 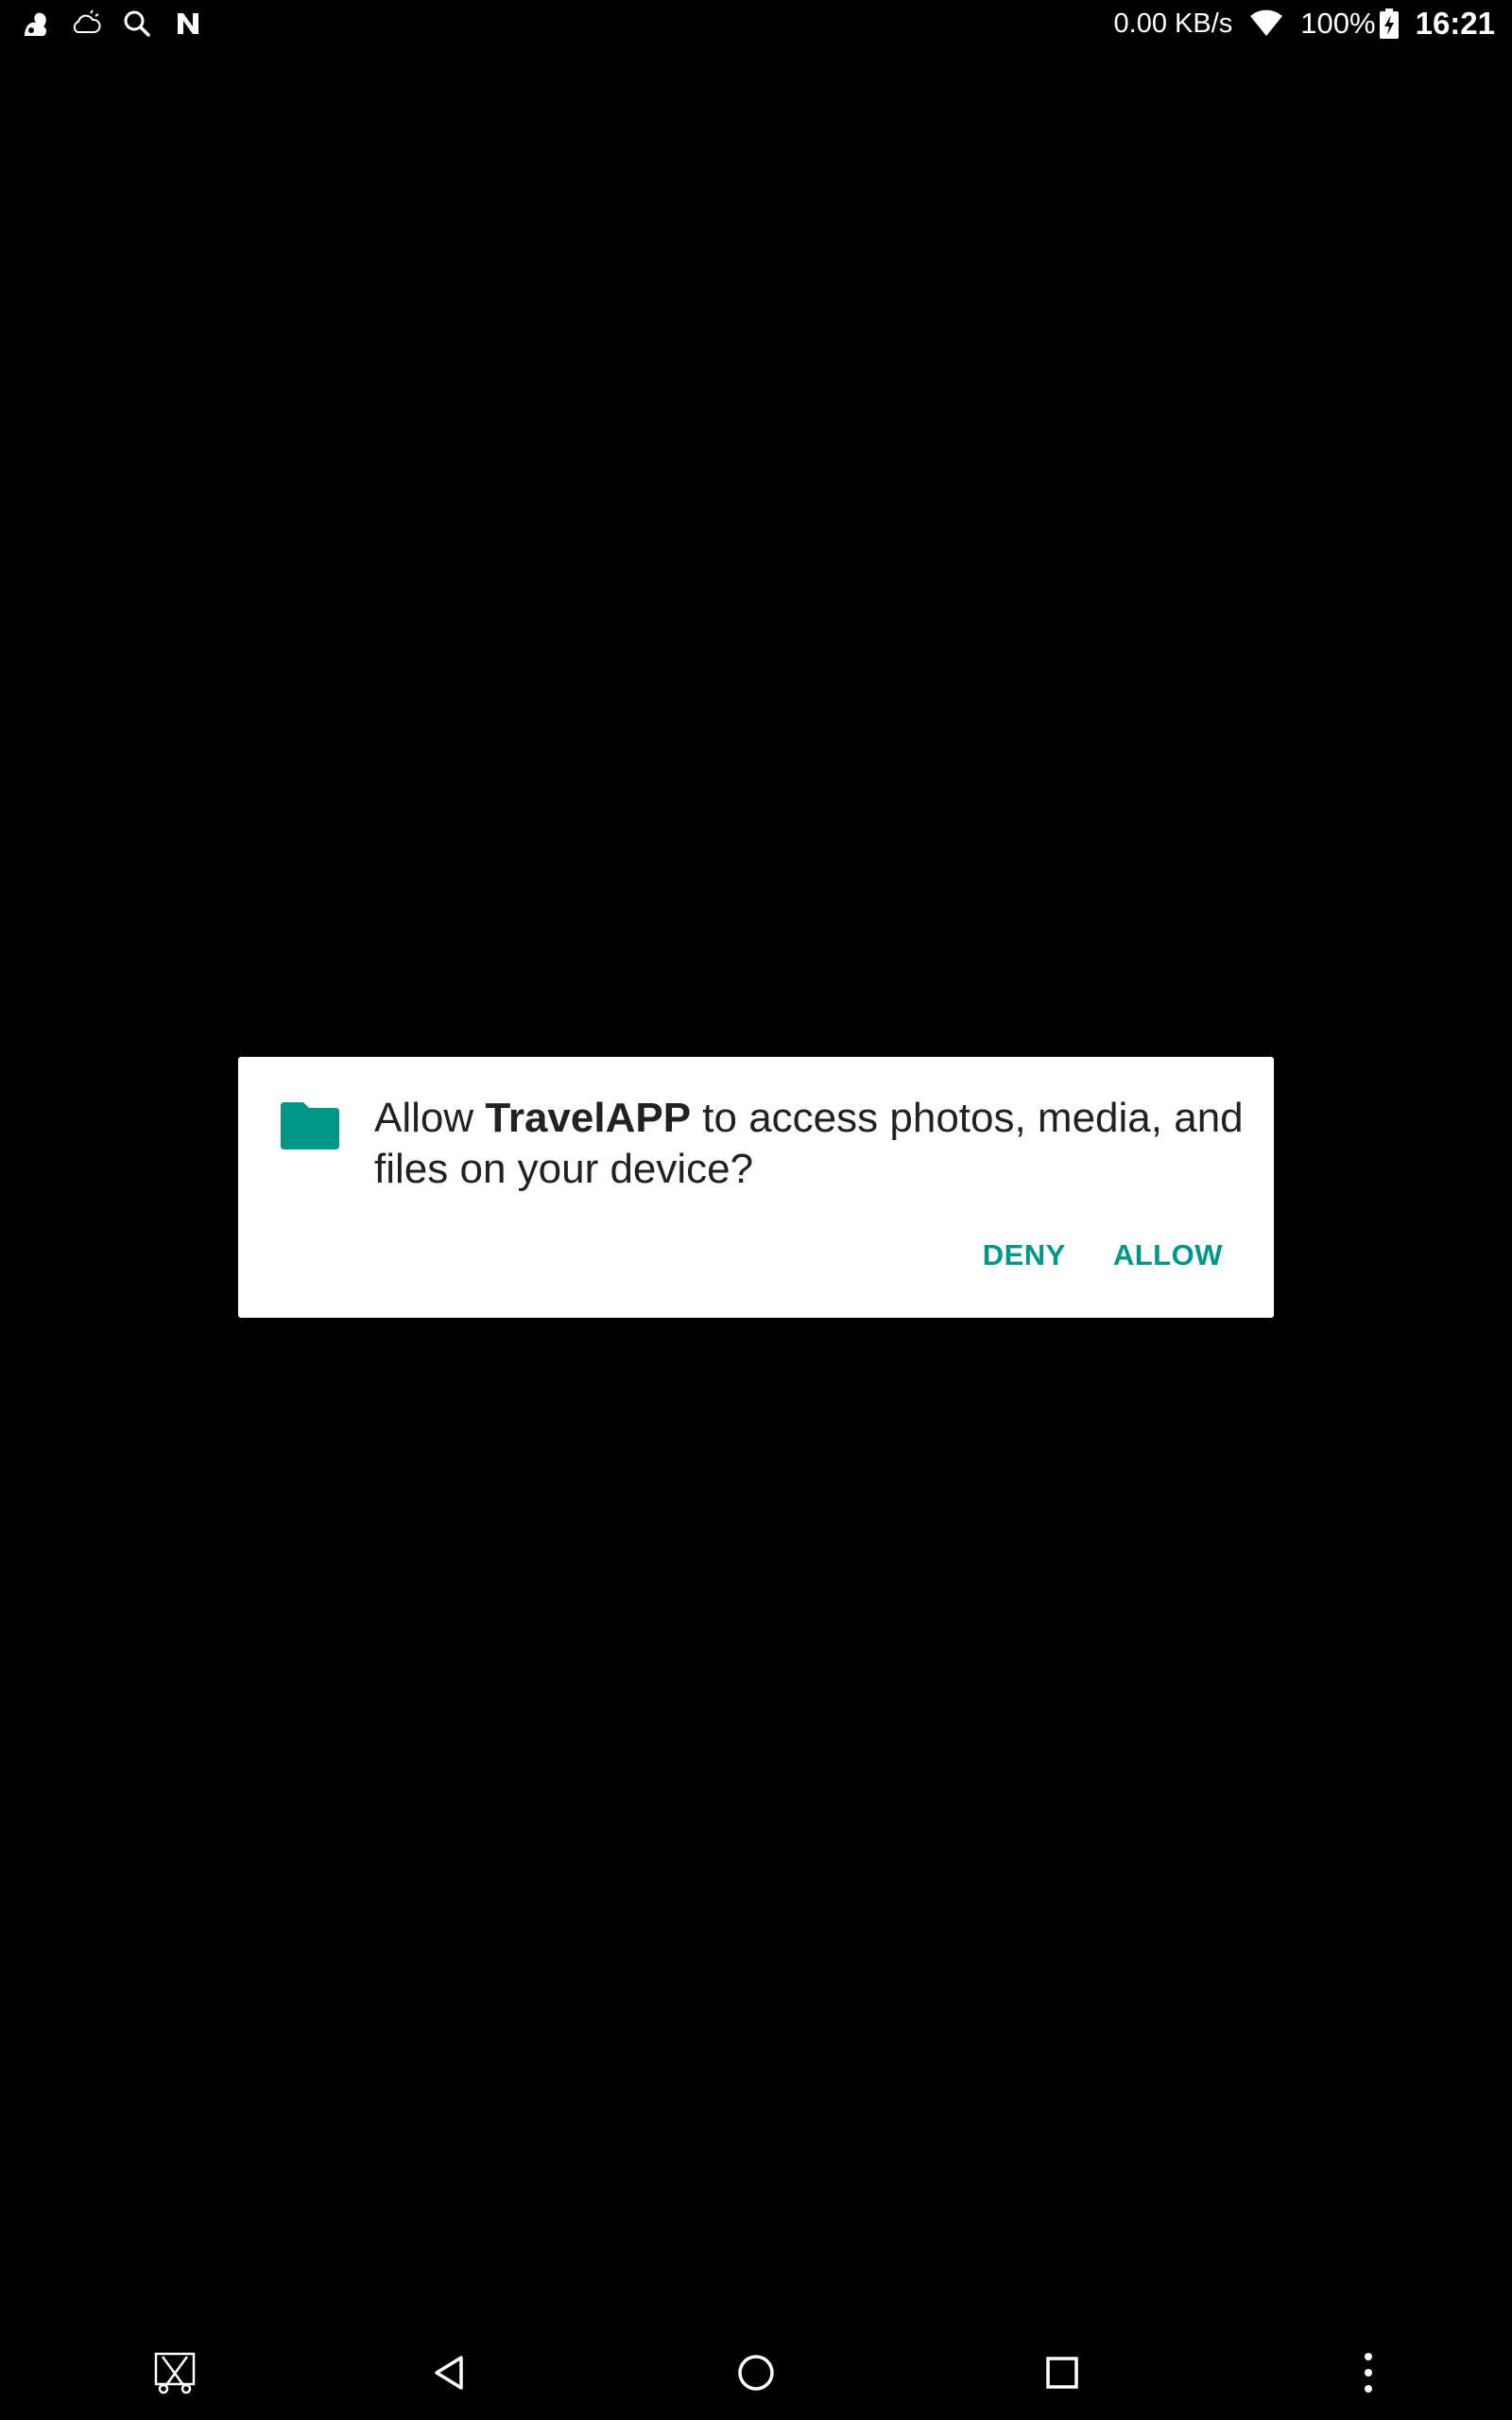 I want to click on screenshot-button, so click(x=174, y=2373).